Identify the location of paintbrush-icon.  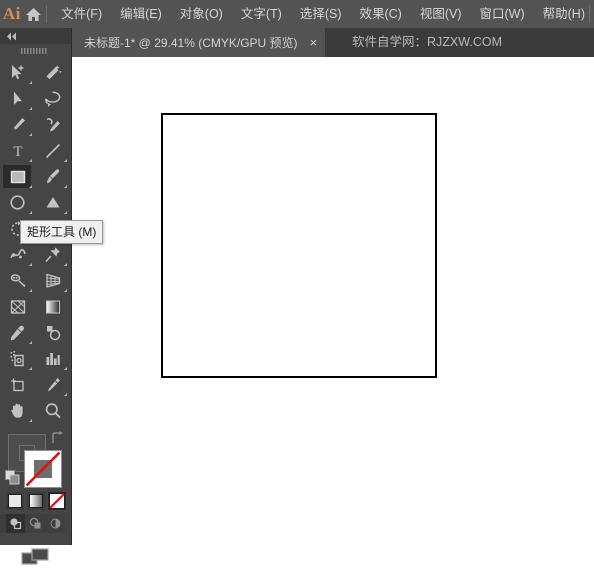
(52, 176).